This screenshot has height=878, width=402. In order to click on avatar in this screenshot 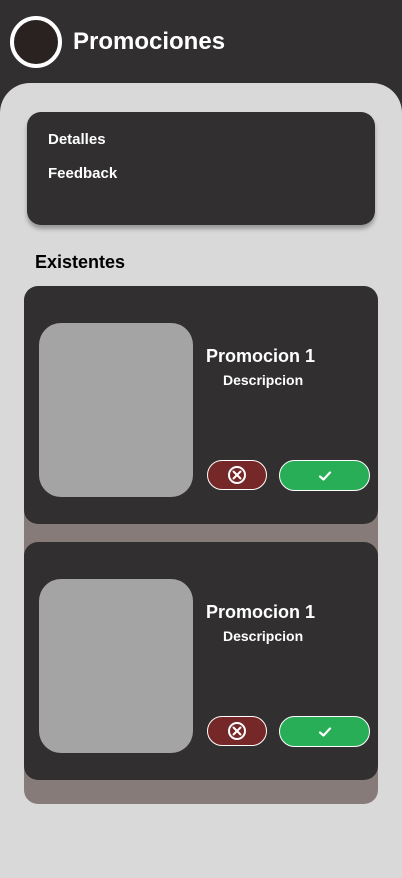, I will do `click(36, 42)`.